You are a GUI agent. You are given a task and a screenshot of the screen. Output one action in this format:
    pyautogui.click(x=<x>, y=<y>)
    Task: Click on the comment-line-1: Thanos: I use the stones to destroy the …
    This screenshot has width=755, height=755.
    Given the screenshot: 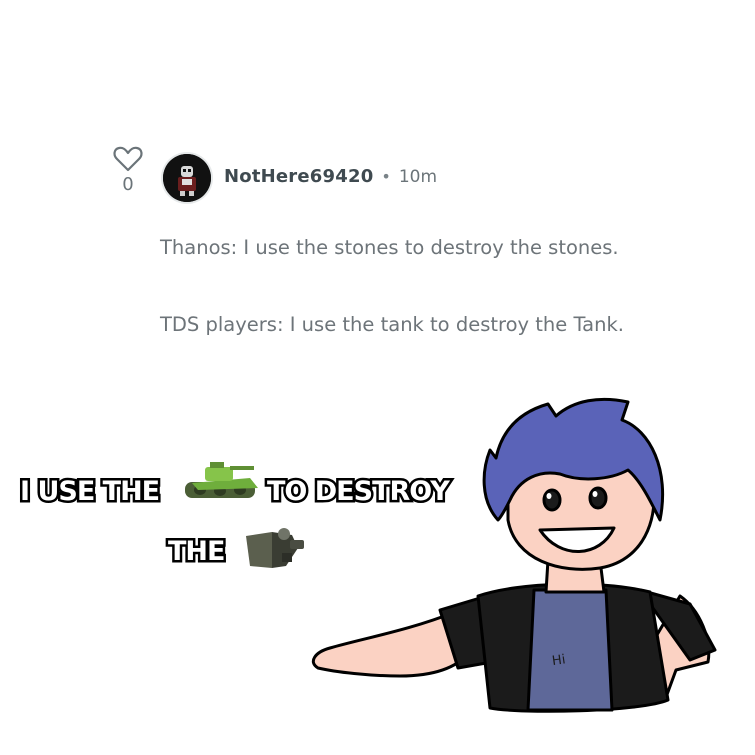 What is the action you would take?
    pyautogui.click(x=389, y=247)
    